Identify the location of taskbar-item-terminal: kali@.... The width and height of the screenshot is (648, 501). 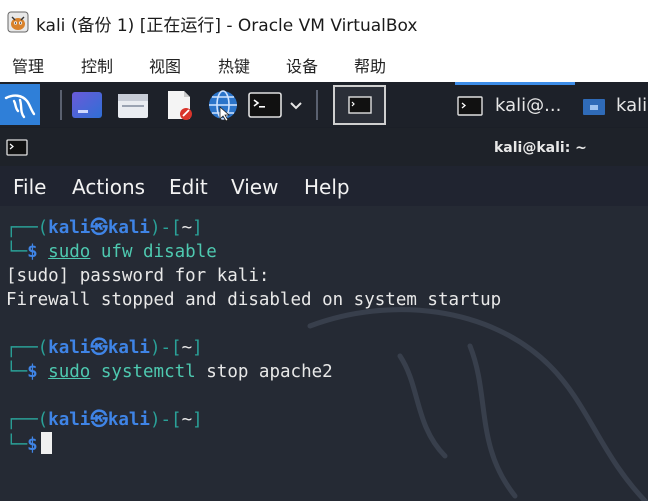
(509, 105).